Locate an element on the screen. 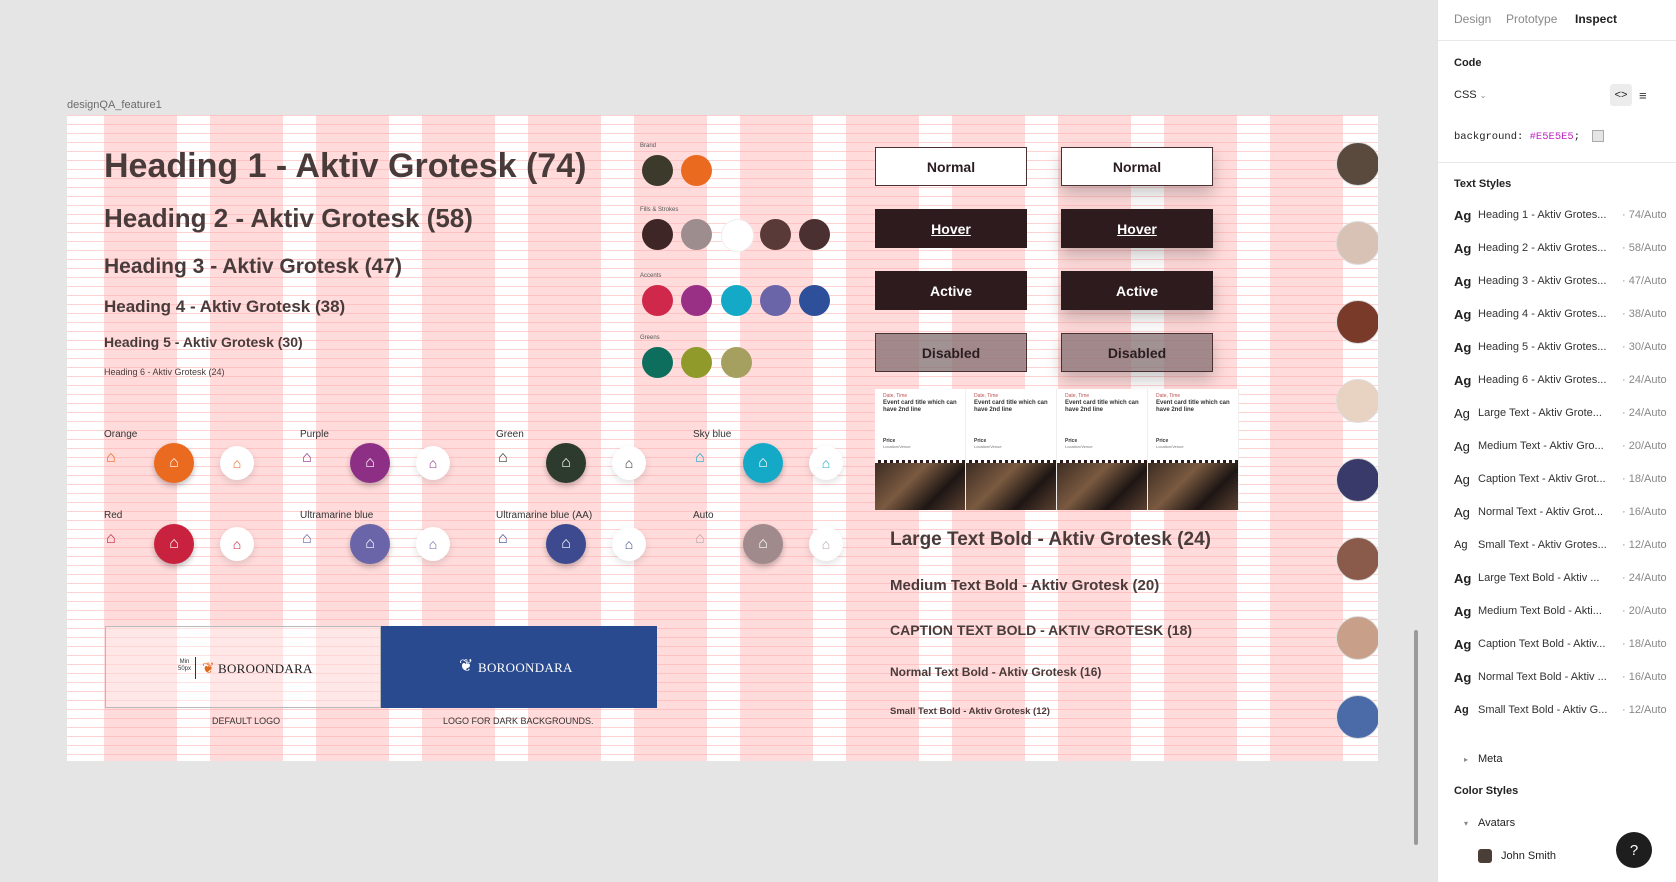 The image size is (1676, 882). meta-group: ▸ Meta is located at coordinates (1478, 759).